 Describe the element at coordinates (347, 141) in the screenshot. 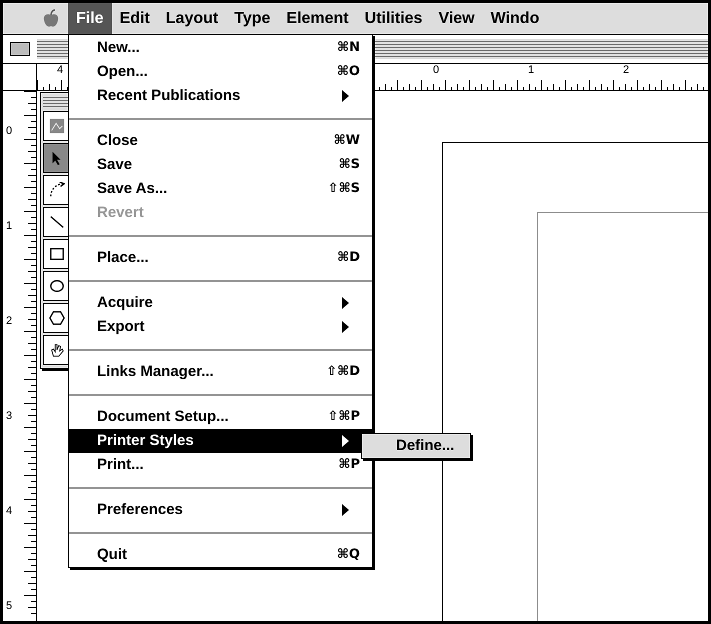

I see `shortcut-label: ⌘W` at that location.